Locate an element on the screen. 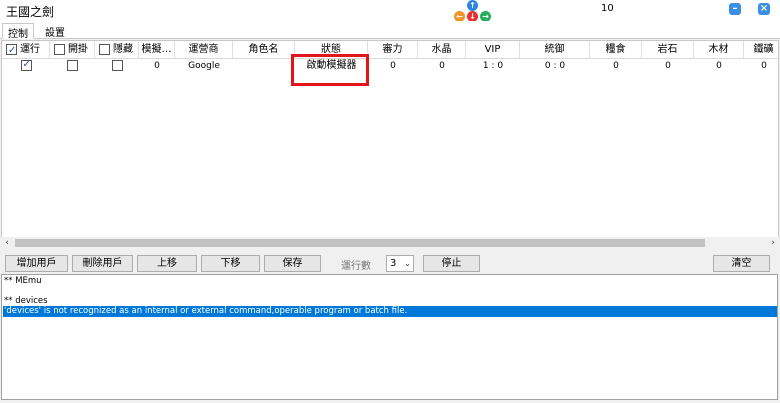 This screenshot has width=780, height=403. operator-cell: Google is located at coordinates (204, 66).